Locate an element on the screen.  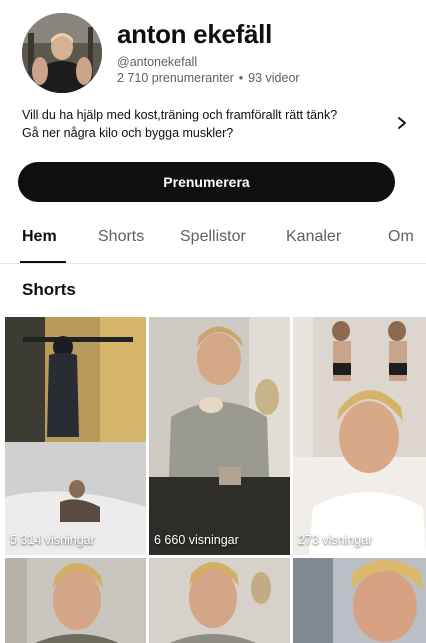
short-thumbnail: 6 660 visningar is located at coordinates (219, 436).